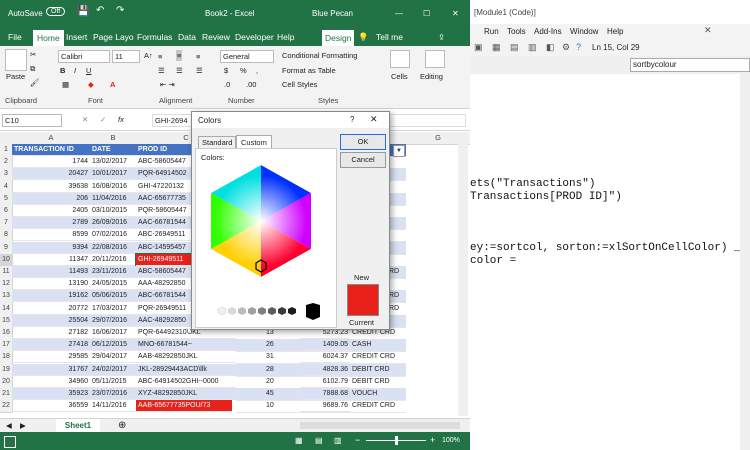 This screenshot has width=750, height=450. What do you see at coordinates (463, 280) in the screenshot?
I see `vertical-scrollbar` at bounding box center [463, 280].